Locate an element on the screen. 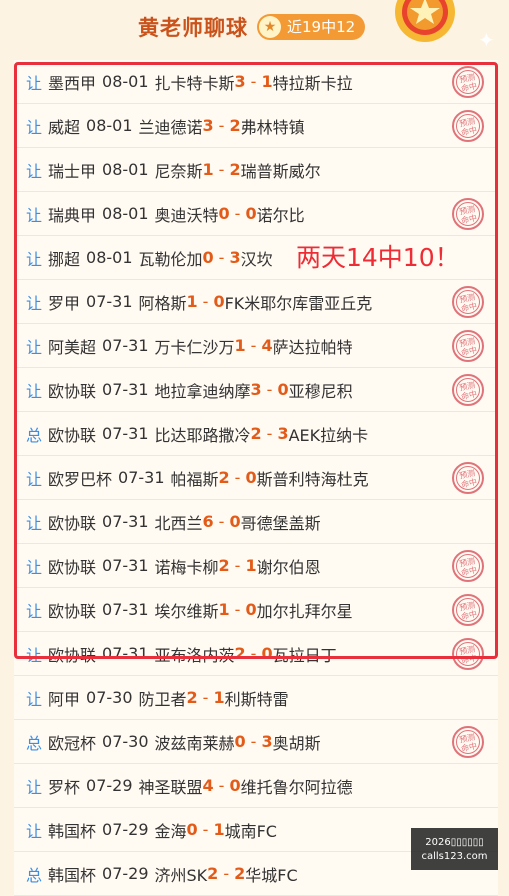 This screenshot has width=509, height=896. match-row: 总欧冠杯 07-30 波兹南莱赫 0-3 奥胡斯 预测 命中 is located at coordinates (256, 742).